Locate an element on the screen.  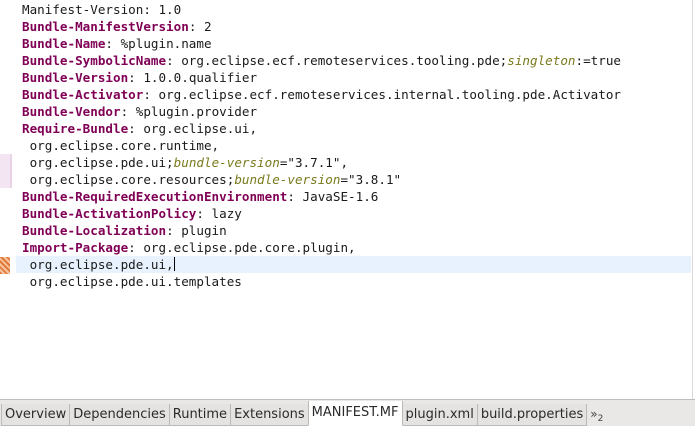
tab-dependencies: Dependencies is located at coordinates (119, 415).